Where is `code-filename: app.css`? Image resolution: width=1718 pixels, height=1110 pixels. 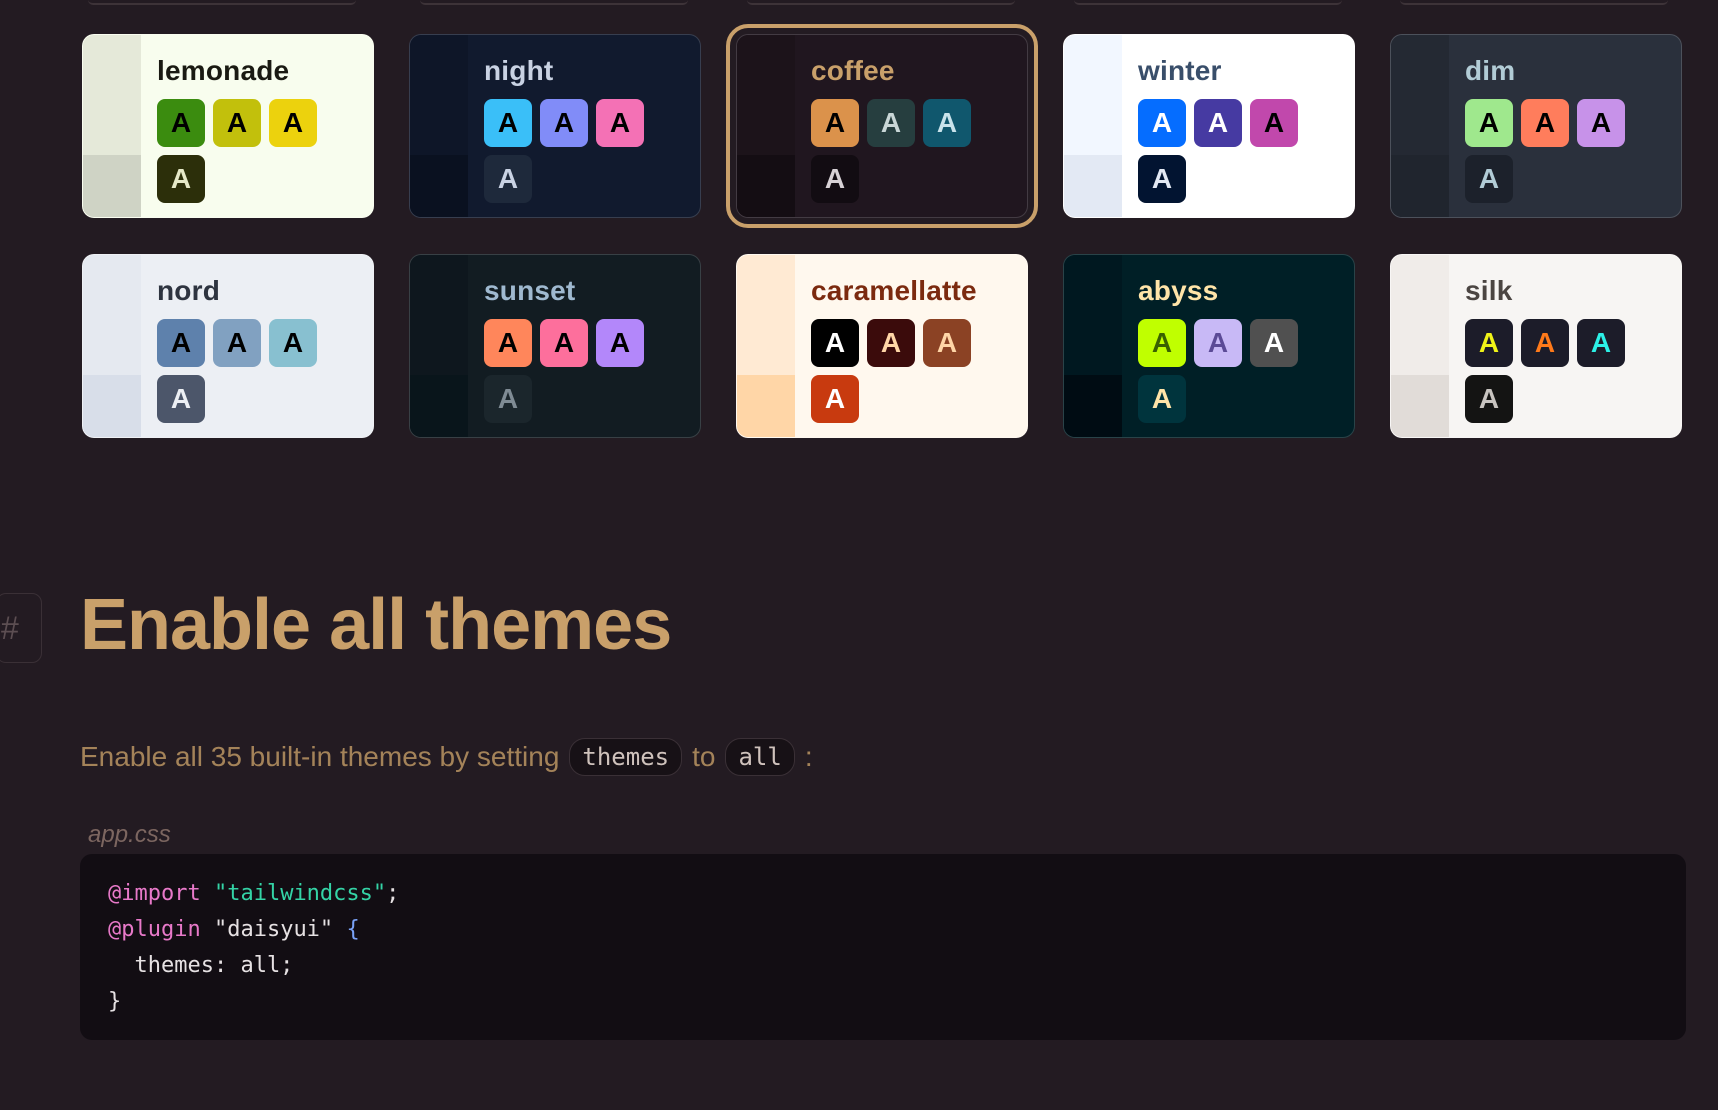
code-filename: app.css is located at coordinates (129, 834).